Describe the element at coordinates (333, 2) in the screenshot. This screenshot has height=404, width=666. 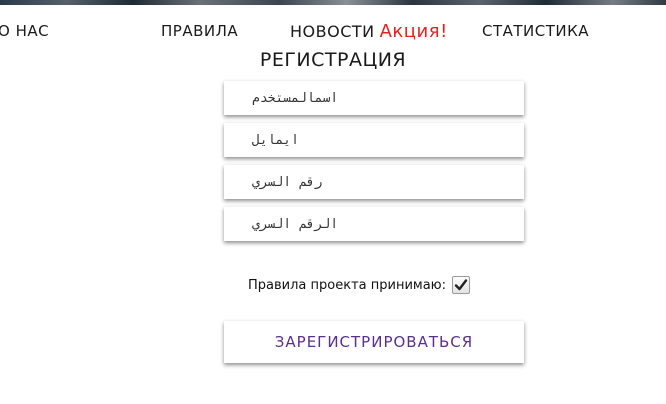
I see `header-photo-strip` at that location.